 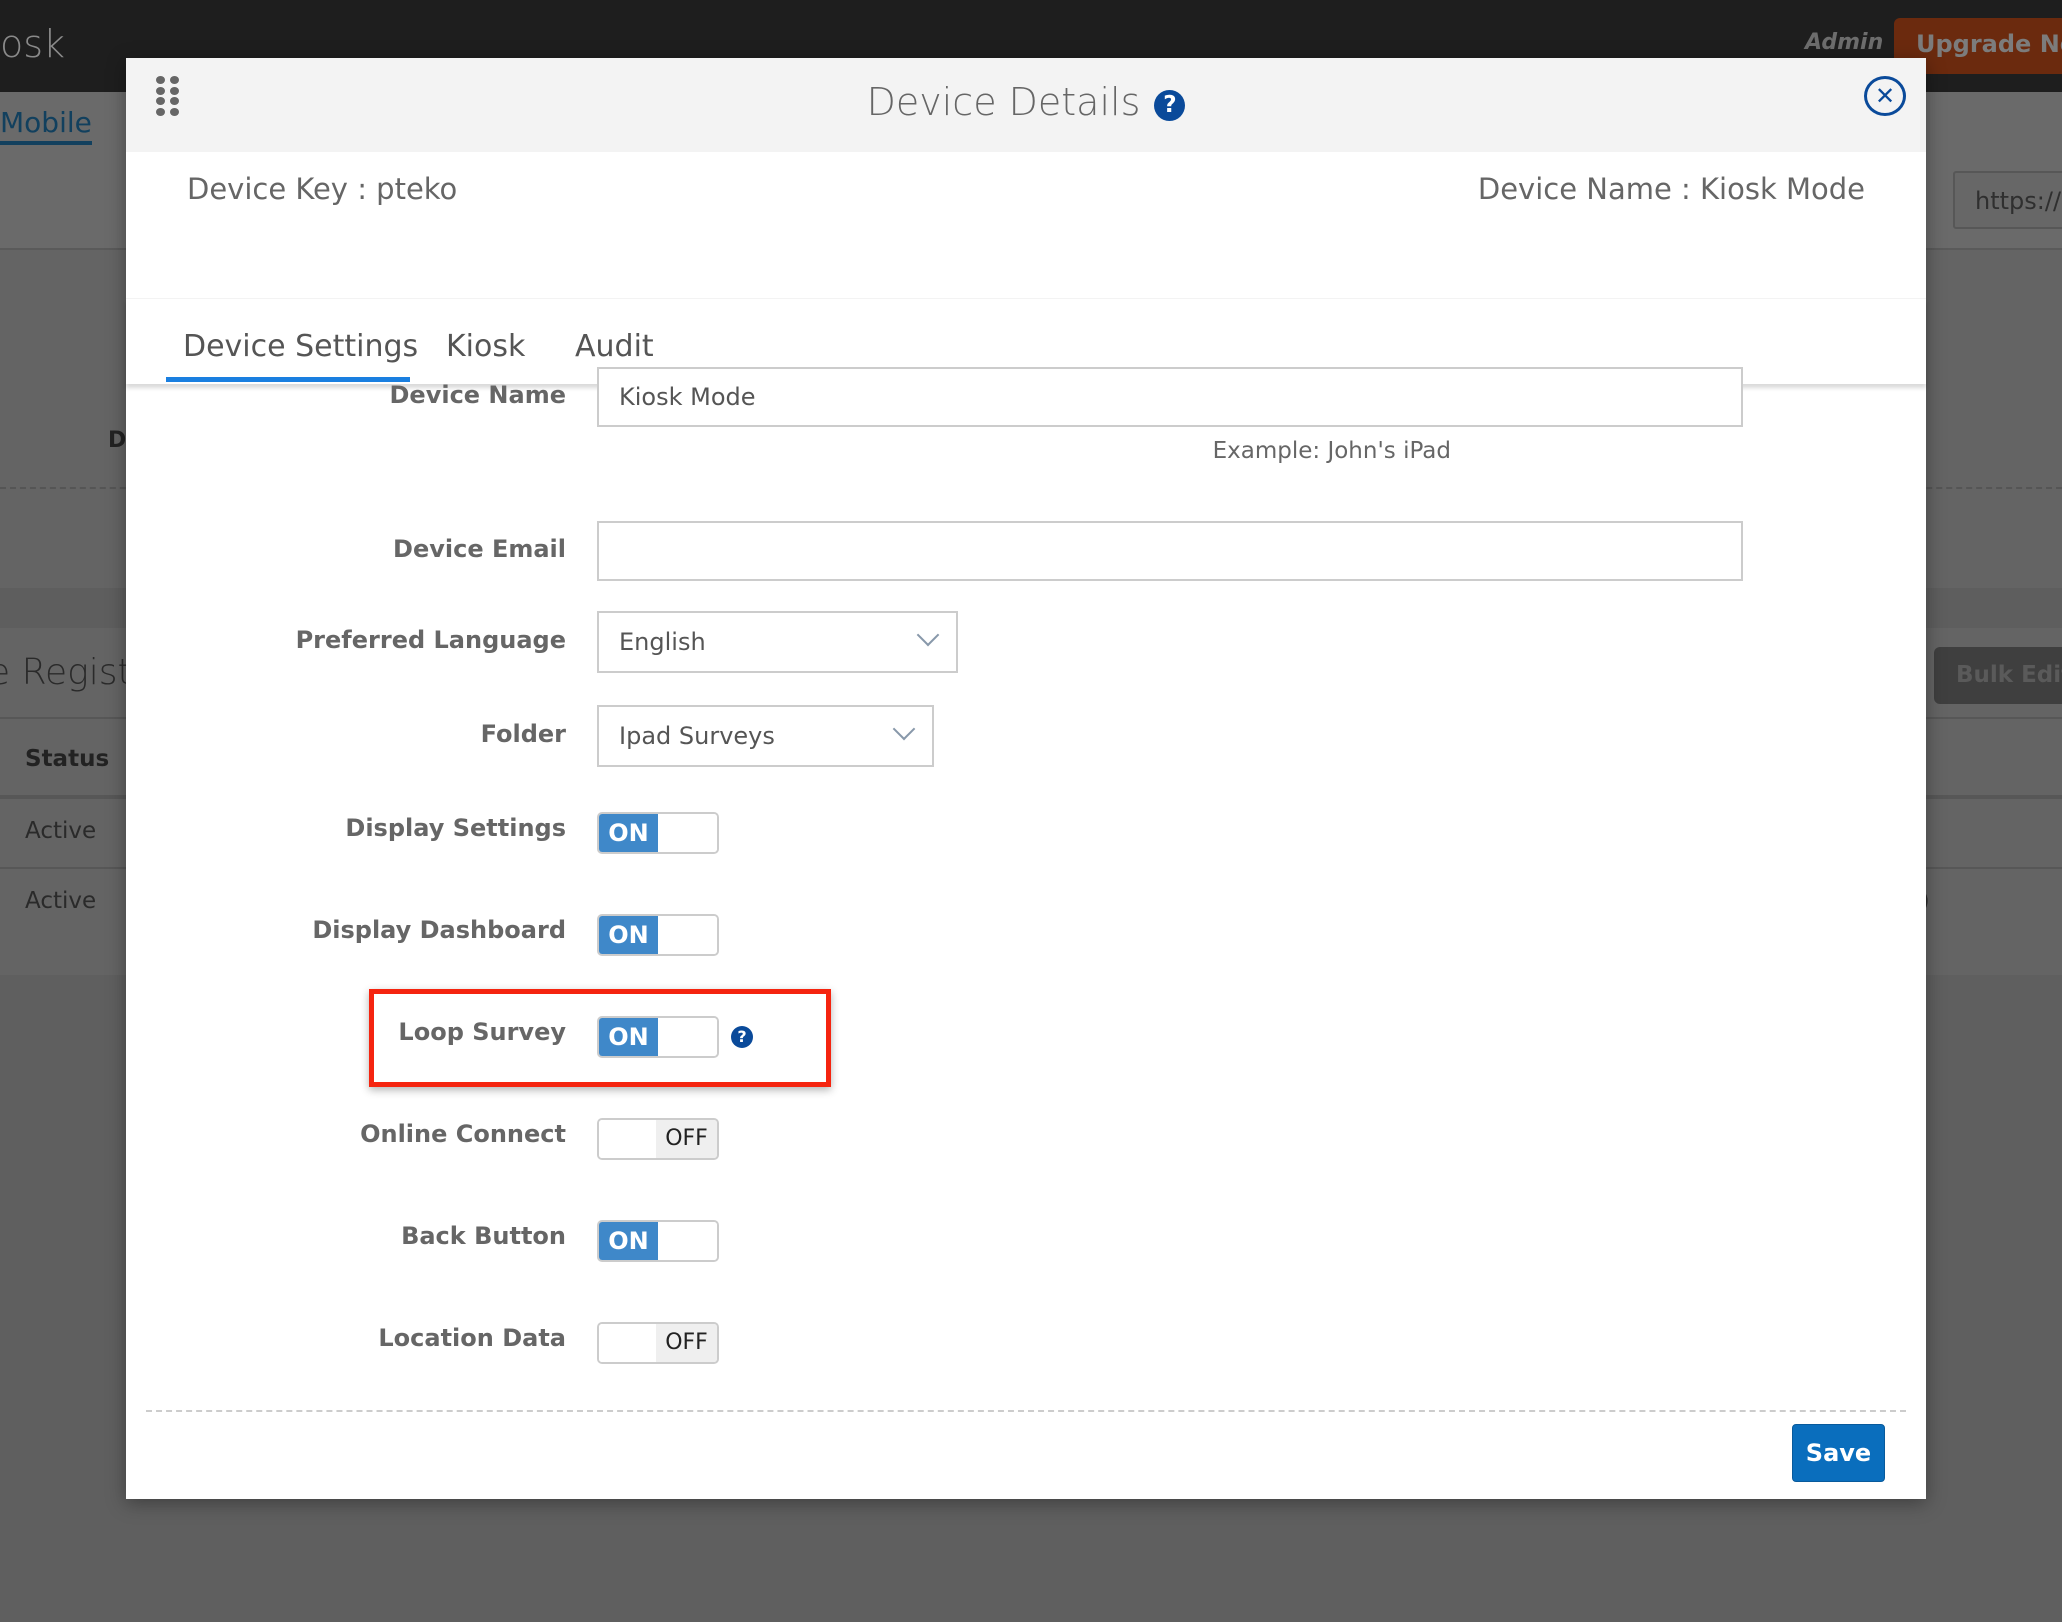 I want to click on loop-survey-label: Loop Survey, so click(x=482, y=1032).